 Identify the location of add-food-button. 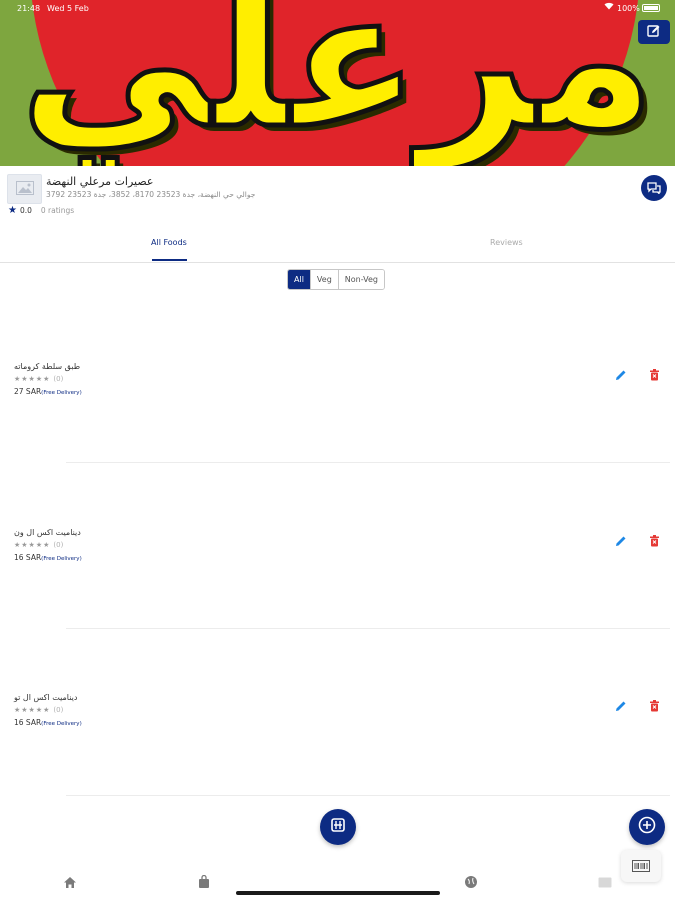
(647, 827).